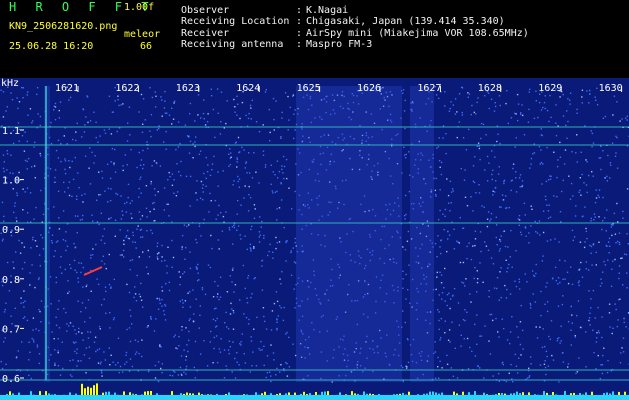 The height and width of the screenshot is (400, 629). What do you see at coordinates (369, 88) in the screenshot?
I see `time-tick-label: 1626` at bounding box center [369, 88].